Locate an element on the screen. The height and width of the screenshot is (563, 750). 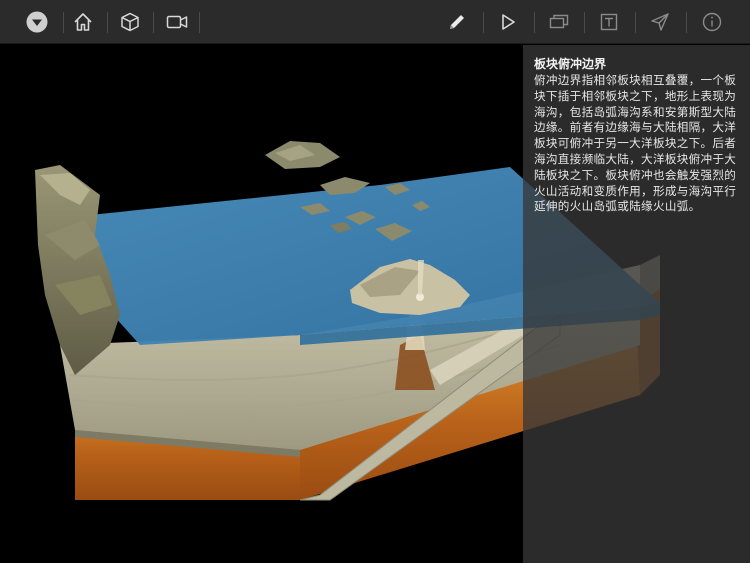
layers-icon is located at coordinates (559, 22).